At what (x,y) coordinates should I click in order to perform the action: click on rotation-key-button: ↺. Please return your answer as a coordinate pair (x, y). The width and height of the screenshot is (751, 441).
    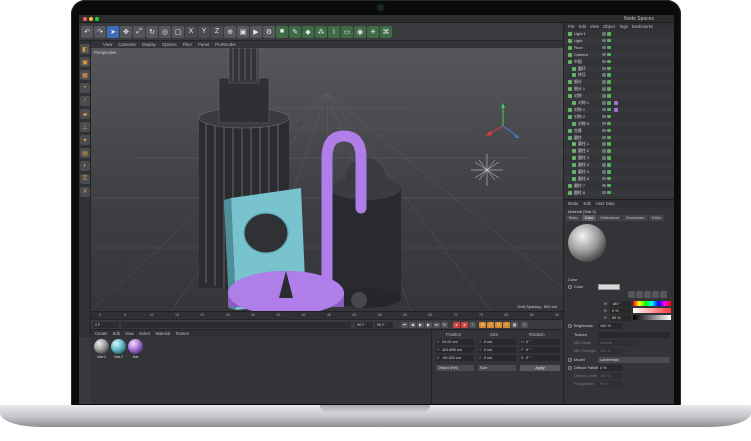
    Looking at the image, I should click on (498, 325).